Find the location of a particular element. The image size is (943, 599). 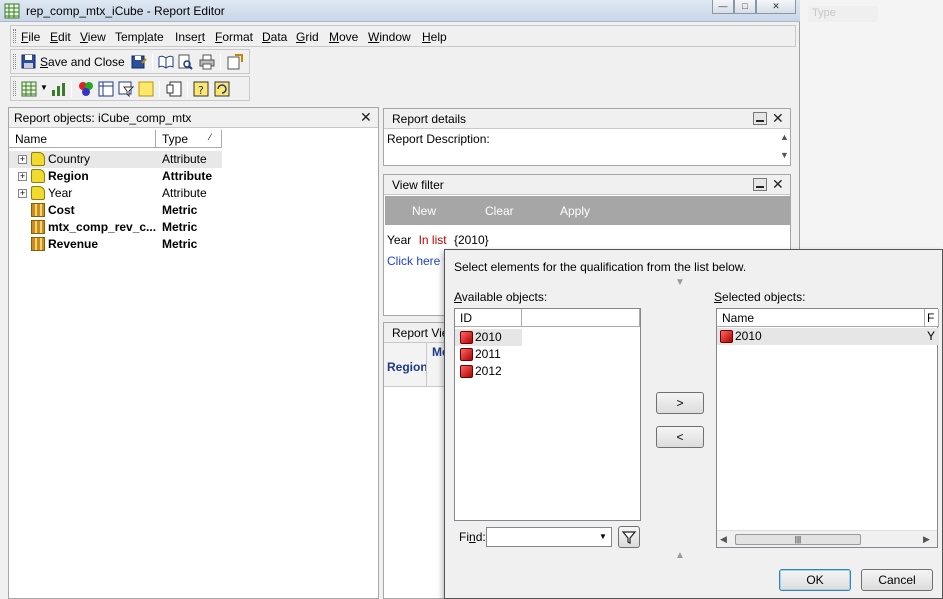

grid-view-icon is located at coordinates (29, 89).